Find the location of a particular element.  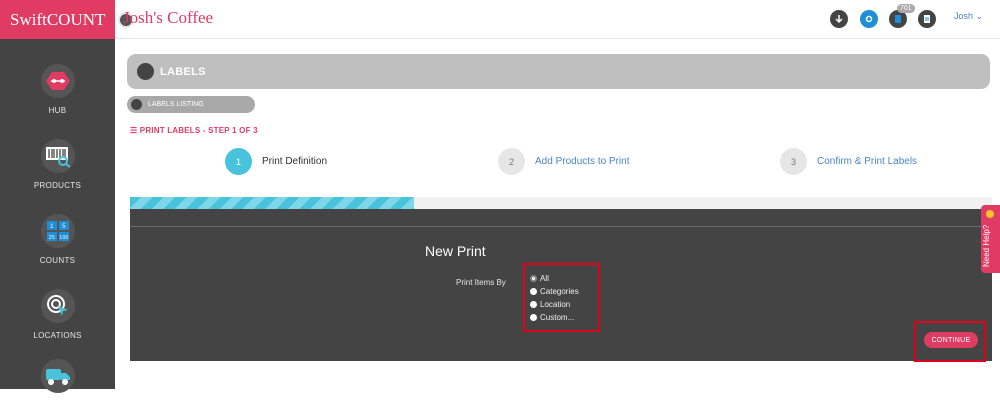

sidebar-item-products: PRODUCTS is located at coordinates (57, 162).